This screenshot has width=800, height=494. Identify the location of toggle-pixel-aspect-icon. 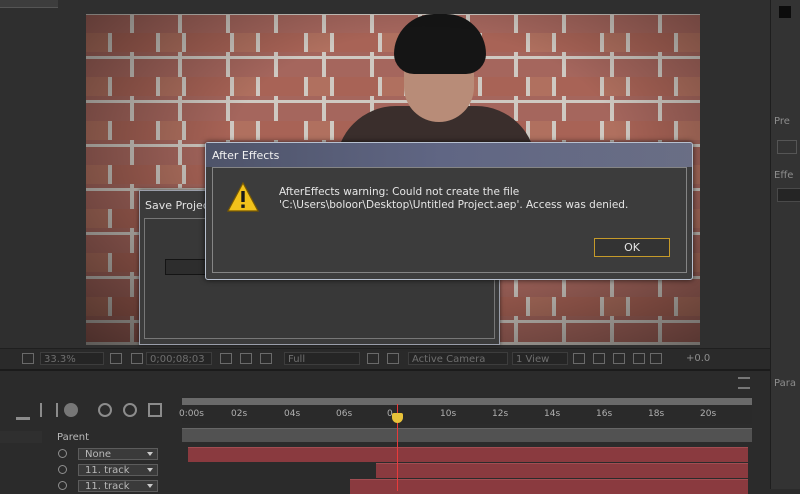
(579, 358).